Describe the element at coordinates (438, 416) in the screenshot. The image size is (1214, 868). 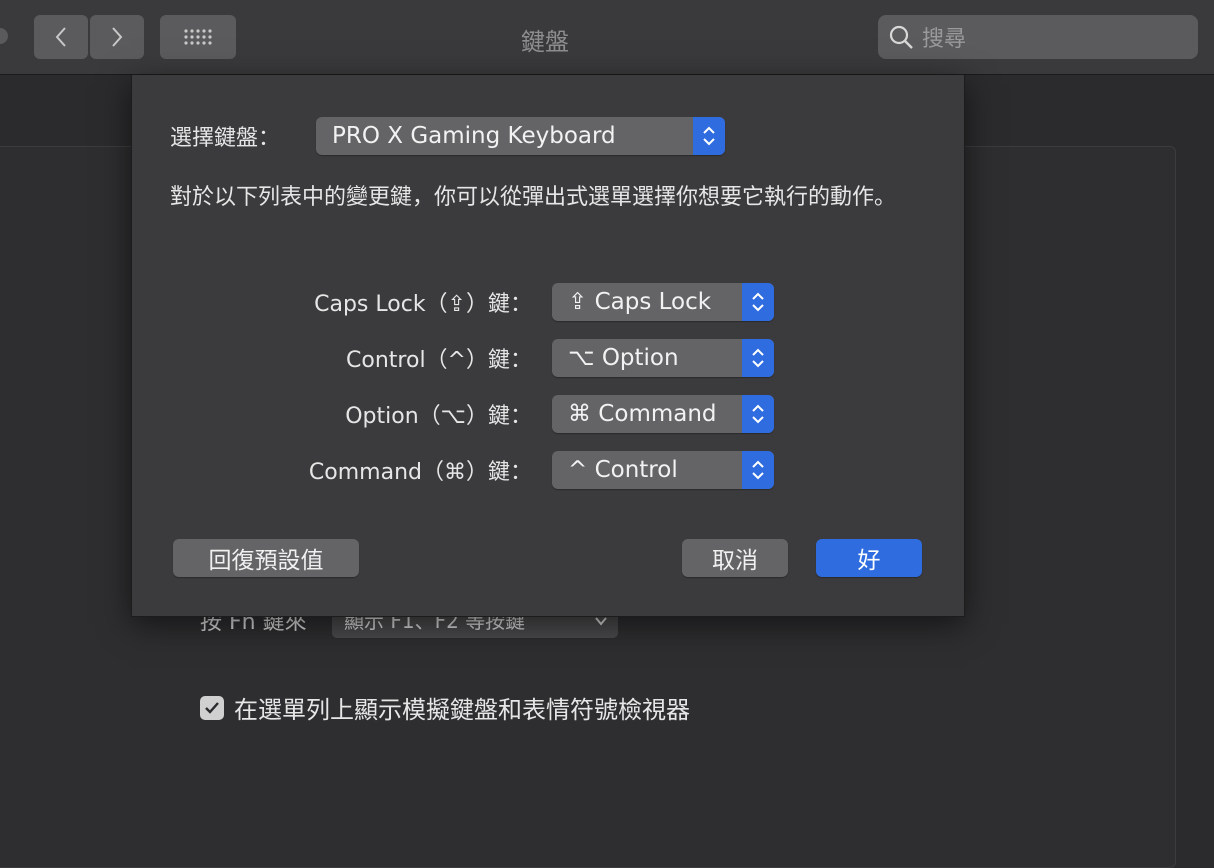
I see `modifier-label: Option（⌥）鍵：` at that location.